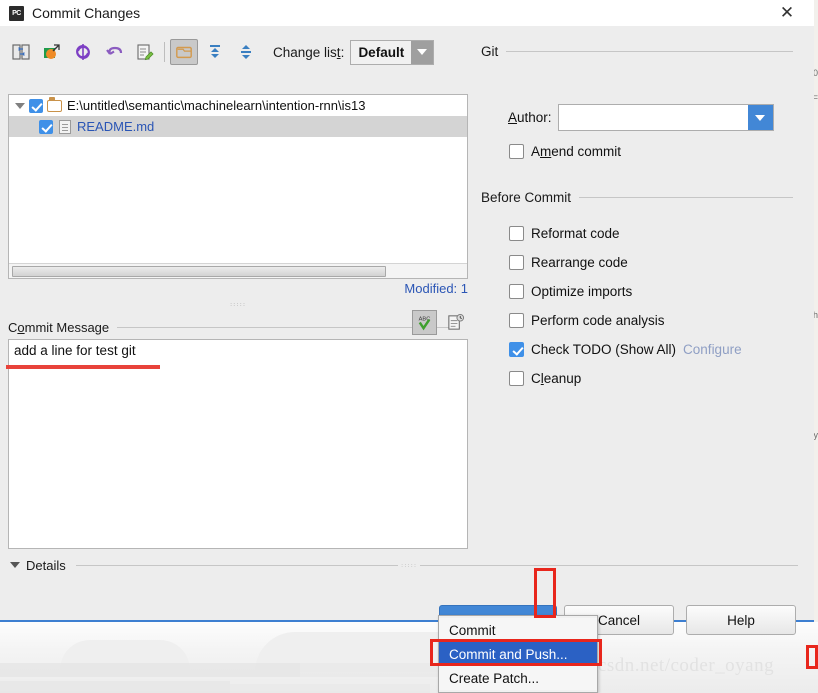  What do you see at coordinates (21, 327) in the screenshot?
I see `cm-label-mnemonic: o` at bounding box center [21, 327].